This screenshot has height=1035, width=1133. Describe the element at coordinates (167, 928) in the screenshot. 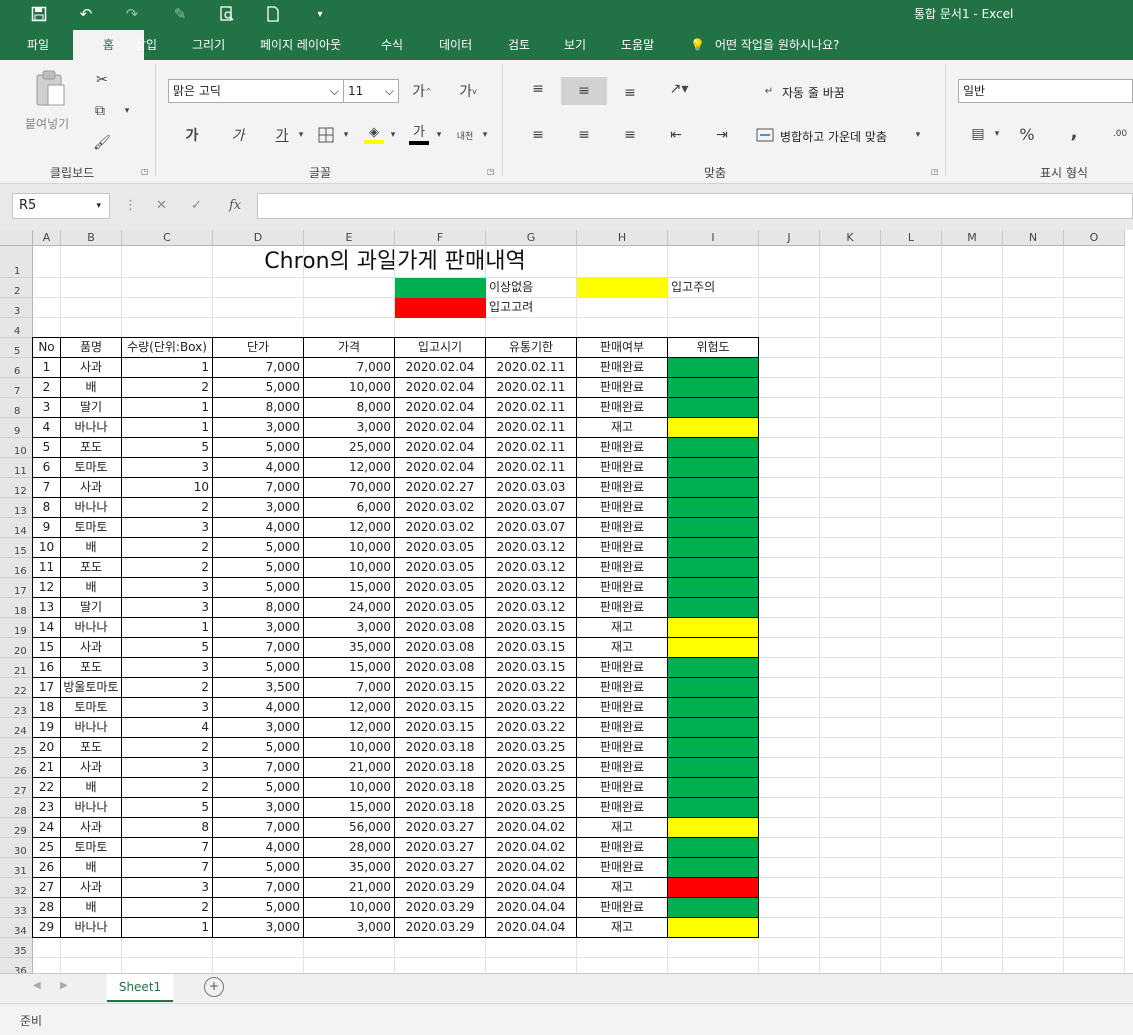

I see `table-cell: 1` at that location.